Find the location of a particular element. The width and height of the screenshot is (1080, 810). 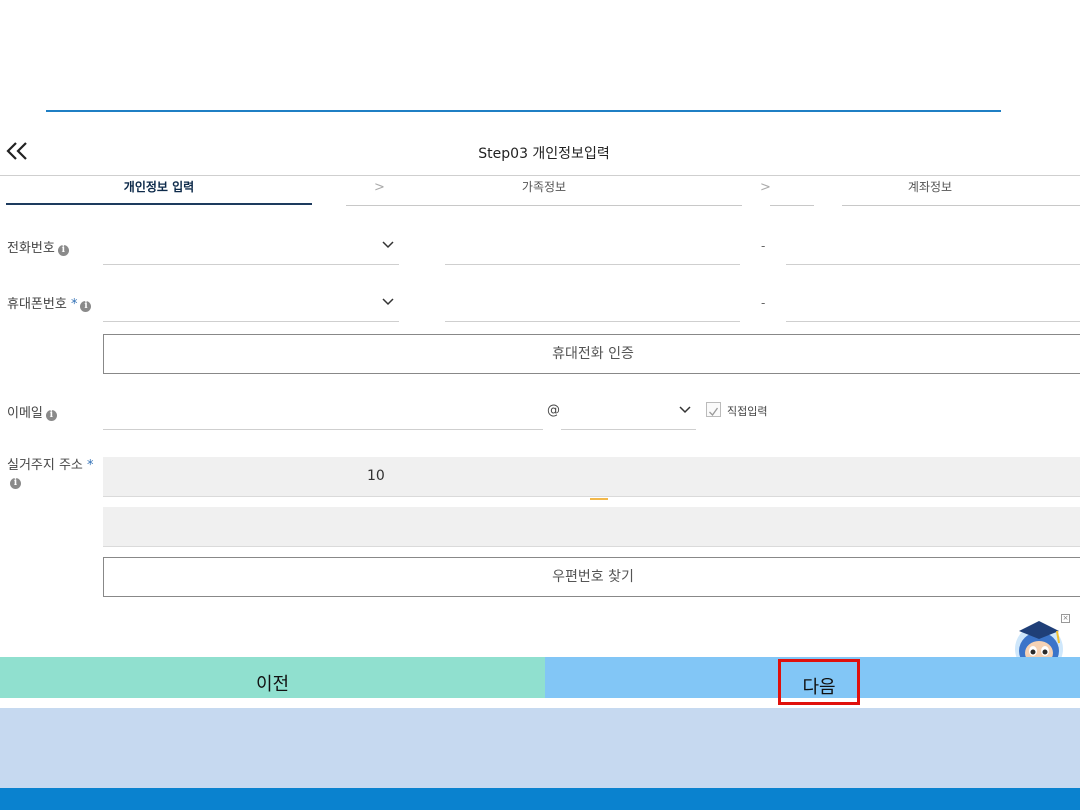

tab-personal-info-label: 개인정보 입력 is located at coordinates (159, 187).